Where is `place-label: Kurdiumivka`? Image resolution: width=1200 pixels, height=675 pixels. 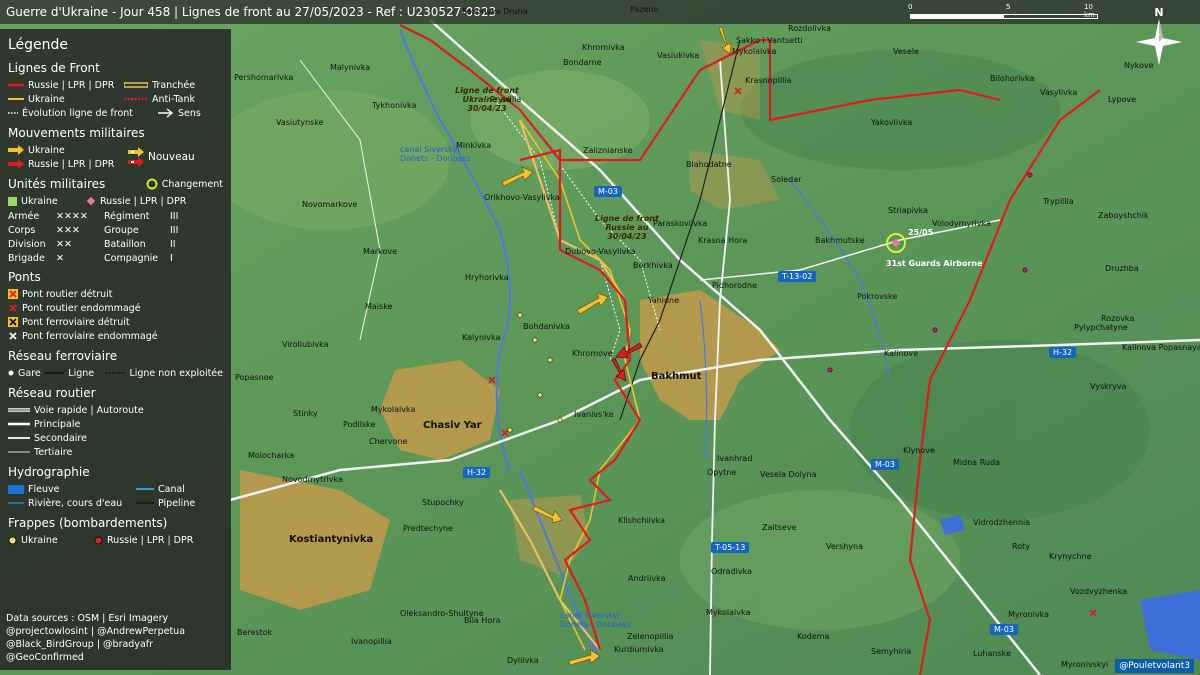 place-label: Kurdiumivka is located at coordinates (639, 649).